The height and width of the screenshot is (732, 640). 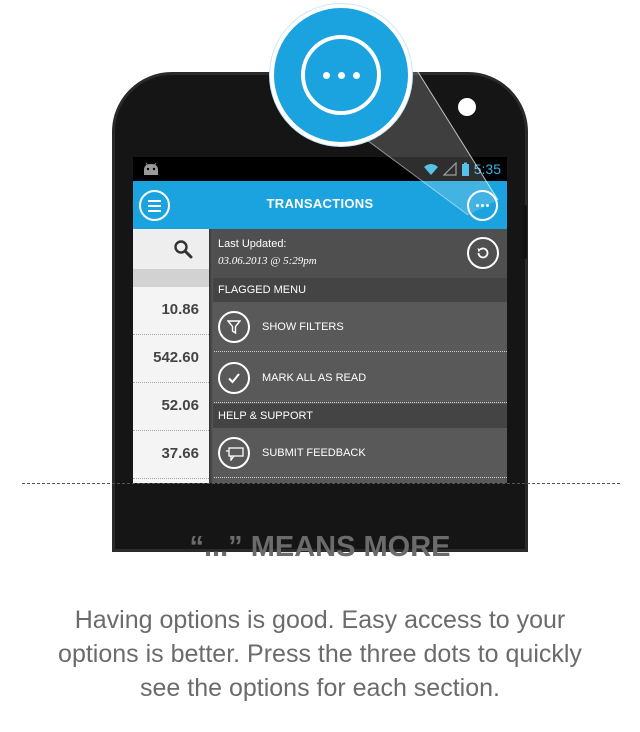 What do you see at coordinates (358, 253) in the screenshot?
I see `last-updated-panel: Last Updated: 03.06.2013 @ 5:29pm` at bounding box center [358, 253].